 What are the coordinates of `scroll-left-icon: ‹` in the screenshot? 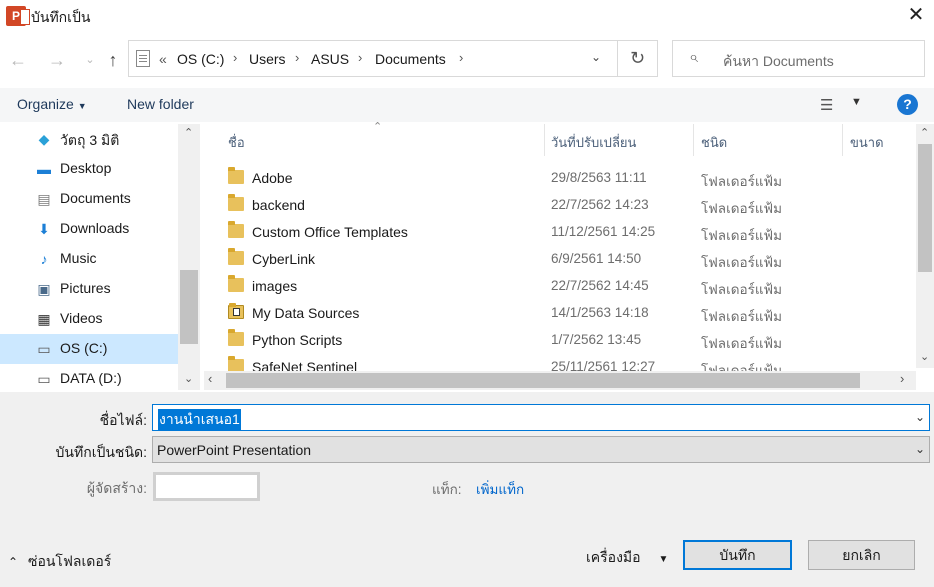 It's located at (210, 378).